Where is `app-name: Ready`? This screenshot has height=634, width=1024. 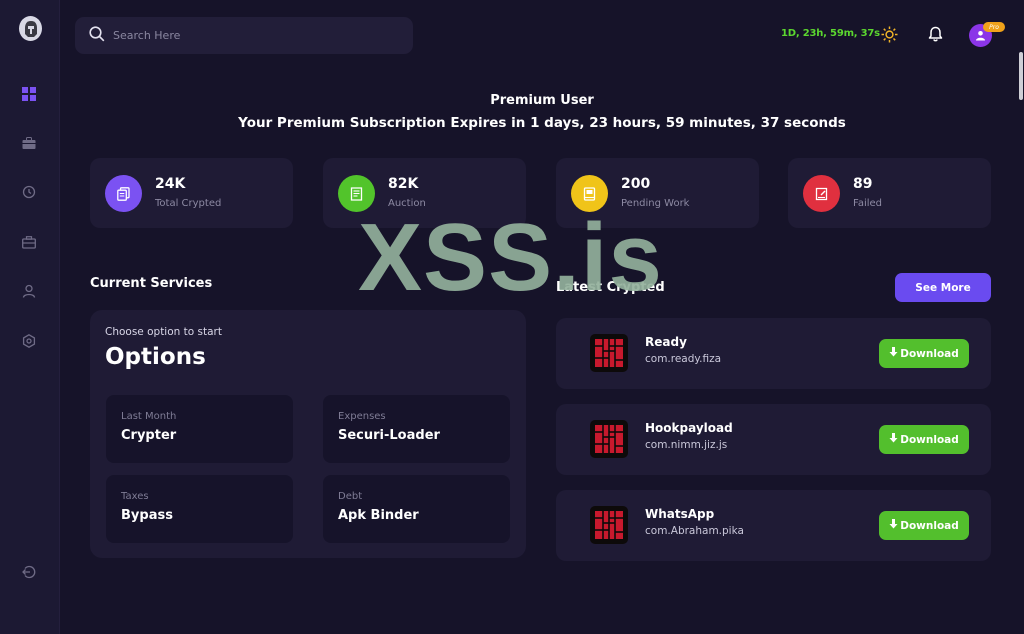
app-name: Ready is located at coordinates (666, 342).